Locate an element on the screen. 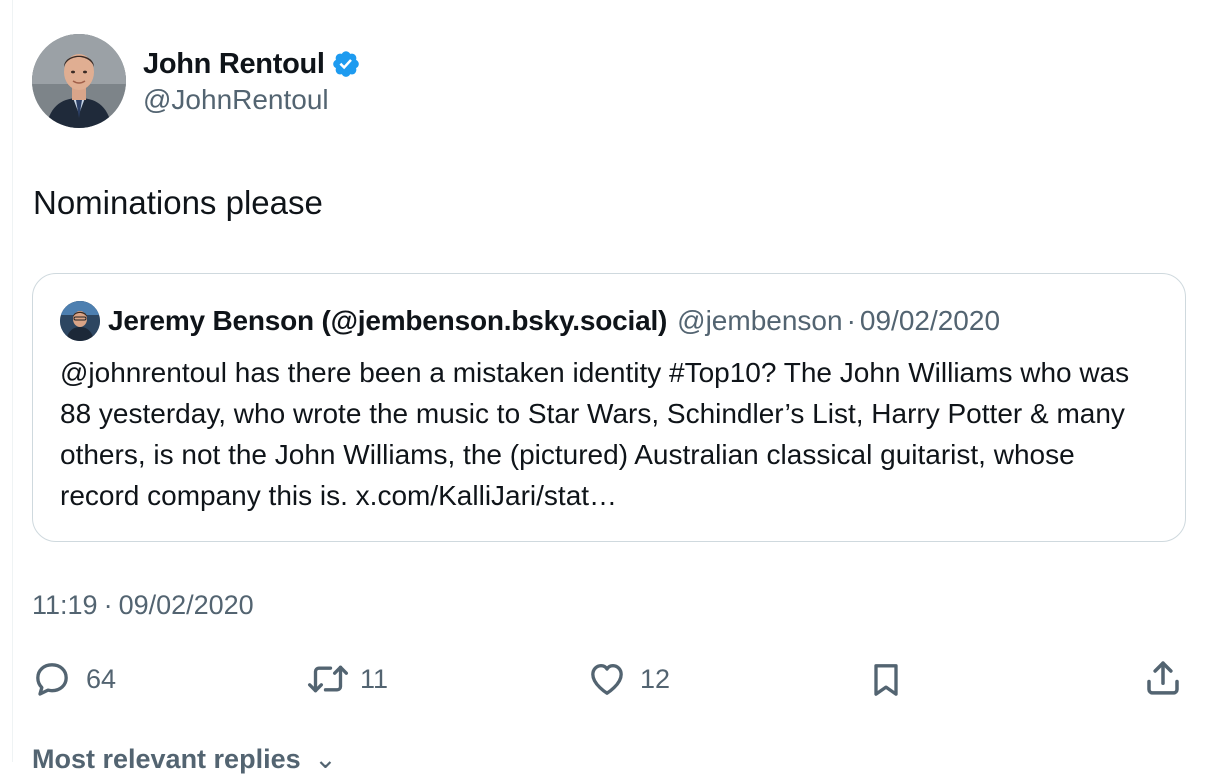 The height and width of the screenshot is (775, 1205). replies-sort-label: Most relevant replies is located at coordinates (166, 759).